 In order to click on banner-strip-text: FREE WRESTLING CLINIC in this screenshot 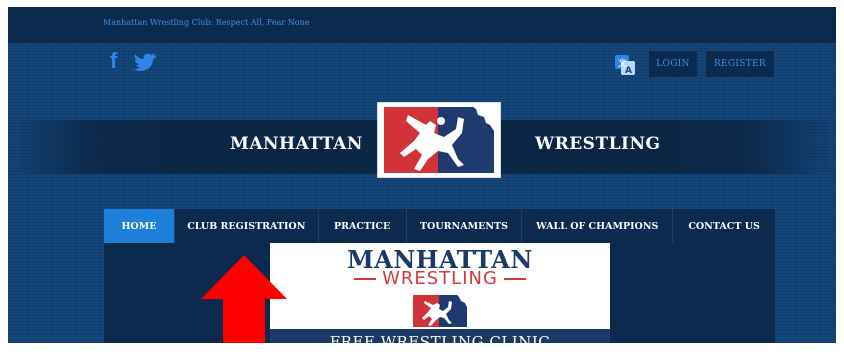, I will do `click(440, 338)`.